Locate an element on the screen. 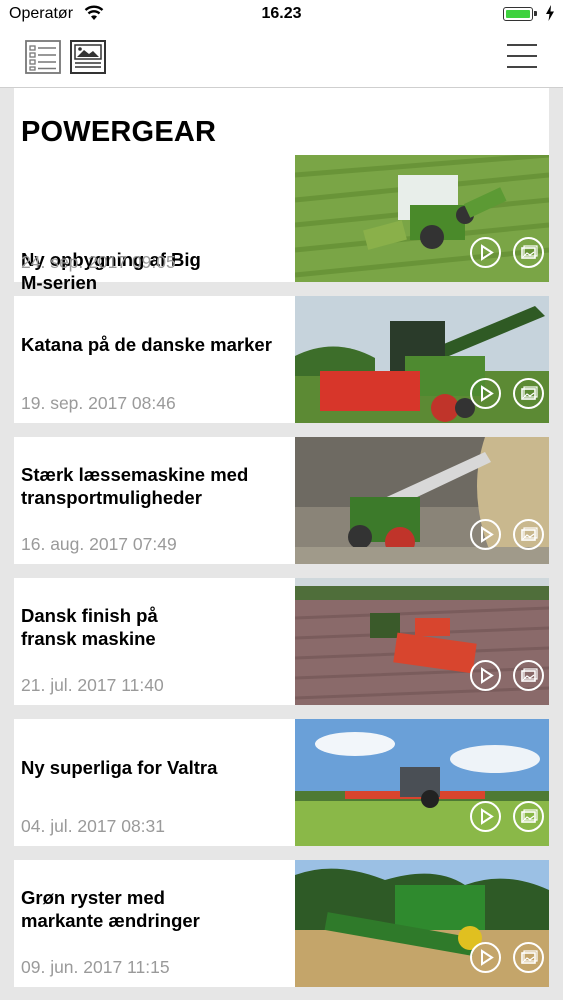  article-title-line: Stærk læssemaskine med is located at coordinates (135, 474).